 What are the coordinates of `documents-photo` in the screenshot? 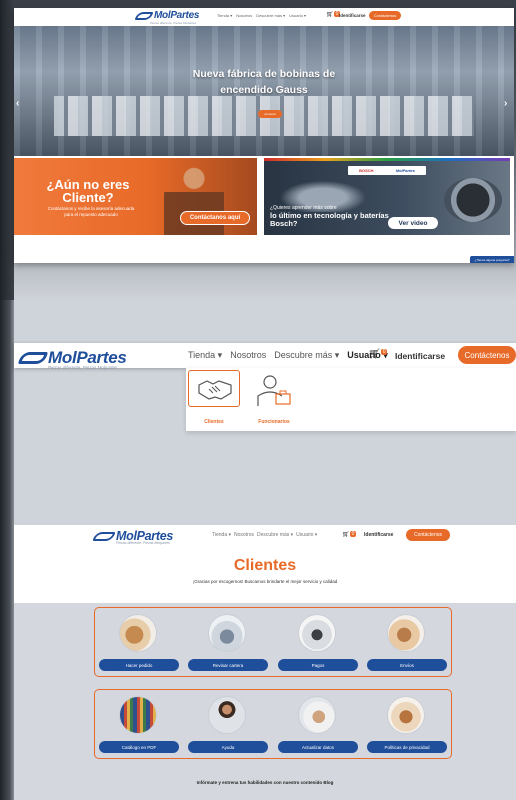 It's located at (227, 633).